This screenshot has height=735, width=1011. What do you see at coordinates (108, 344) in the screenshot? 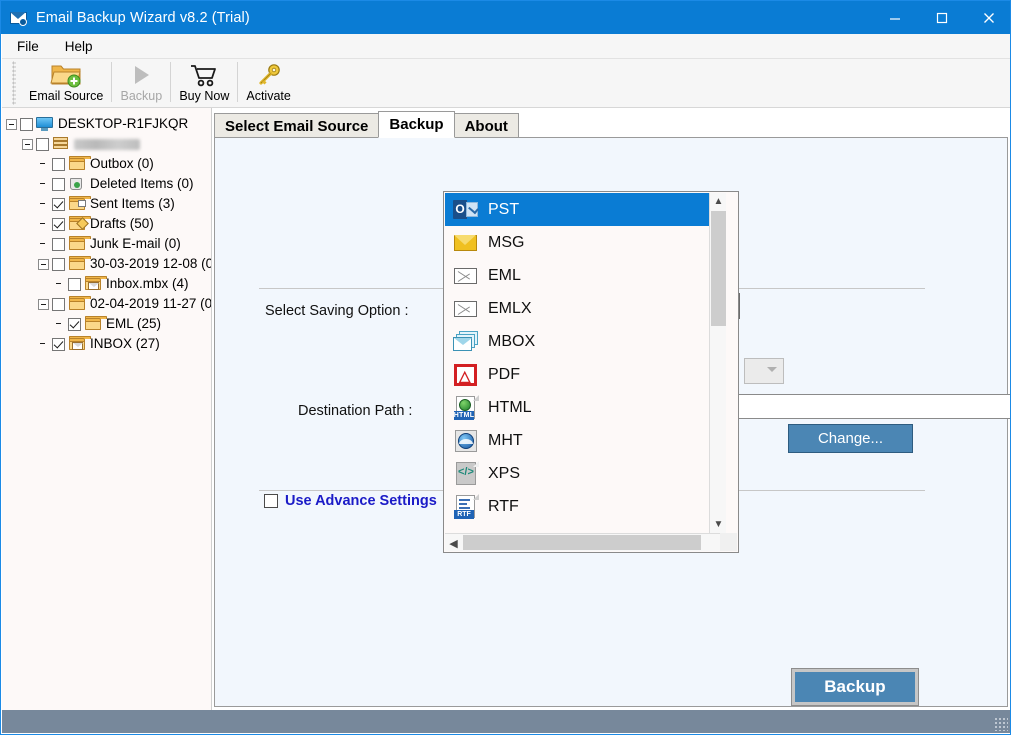
I see `tree-node: INBOX (27)` at bounding box center [108, 344].